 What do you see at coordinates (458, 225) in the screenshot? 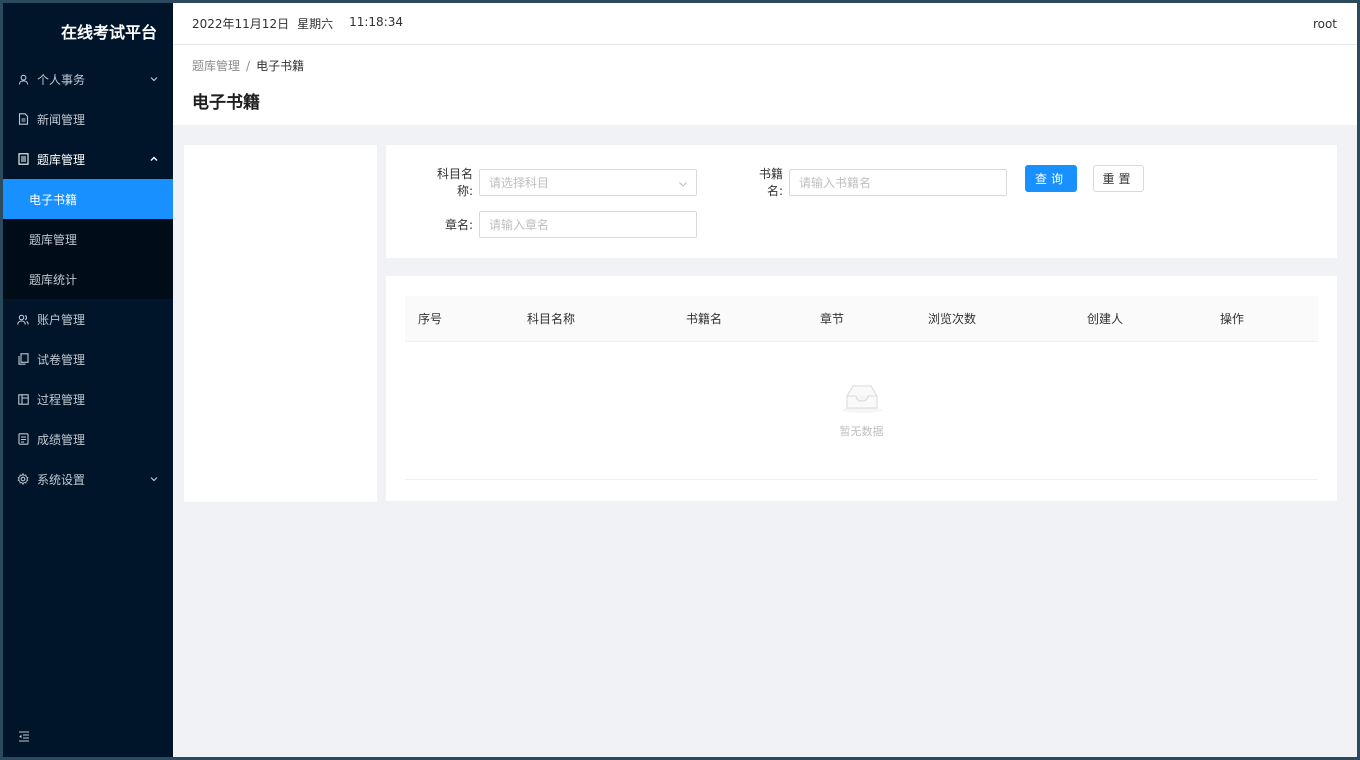
I see `chapter-label: 章名:` at bounding box center [458, 225].